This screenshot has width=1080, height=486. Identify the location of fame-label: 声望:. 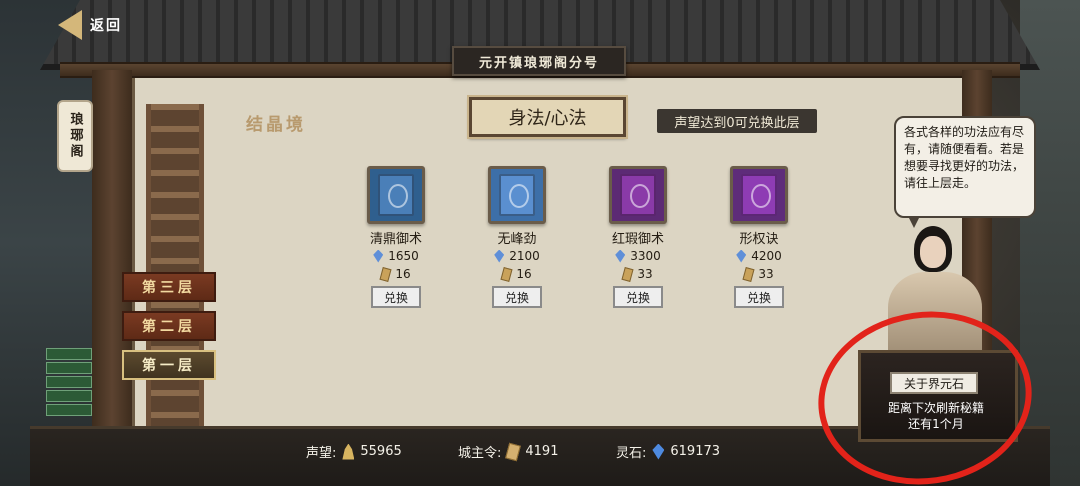
(321, 453).